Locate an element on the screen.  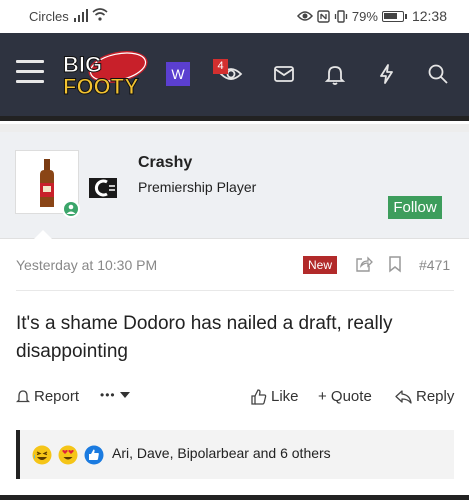
panel-notch is located at coordinates (43, 235).